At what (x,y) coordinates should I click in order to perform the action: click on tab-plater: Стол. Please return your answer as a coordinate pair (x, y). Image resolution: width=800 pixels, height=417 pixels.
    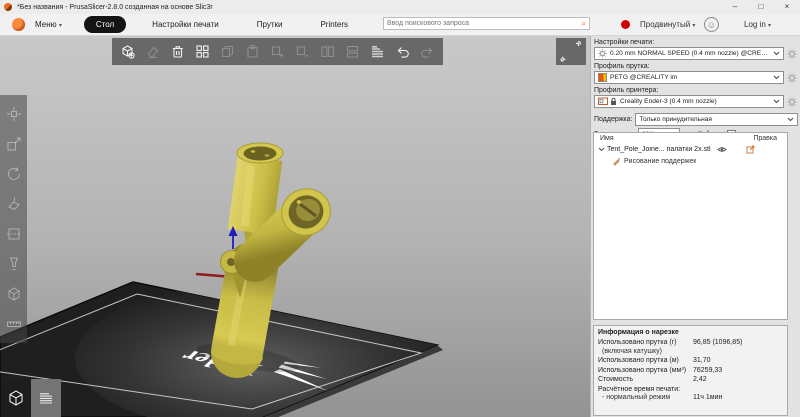
    Looking at the image, I should click on (105, 24).